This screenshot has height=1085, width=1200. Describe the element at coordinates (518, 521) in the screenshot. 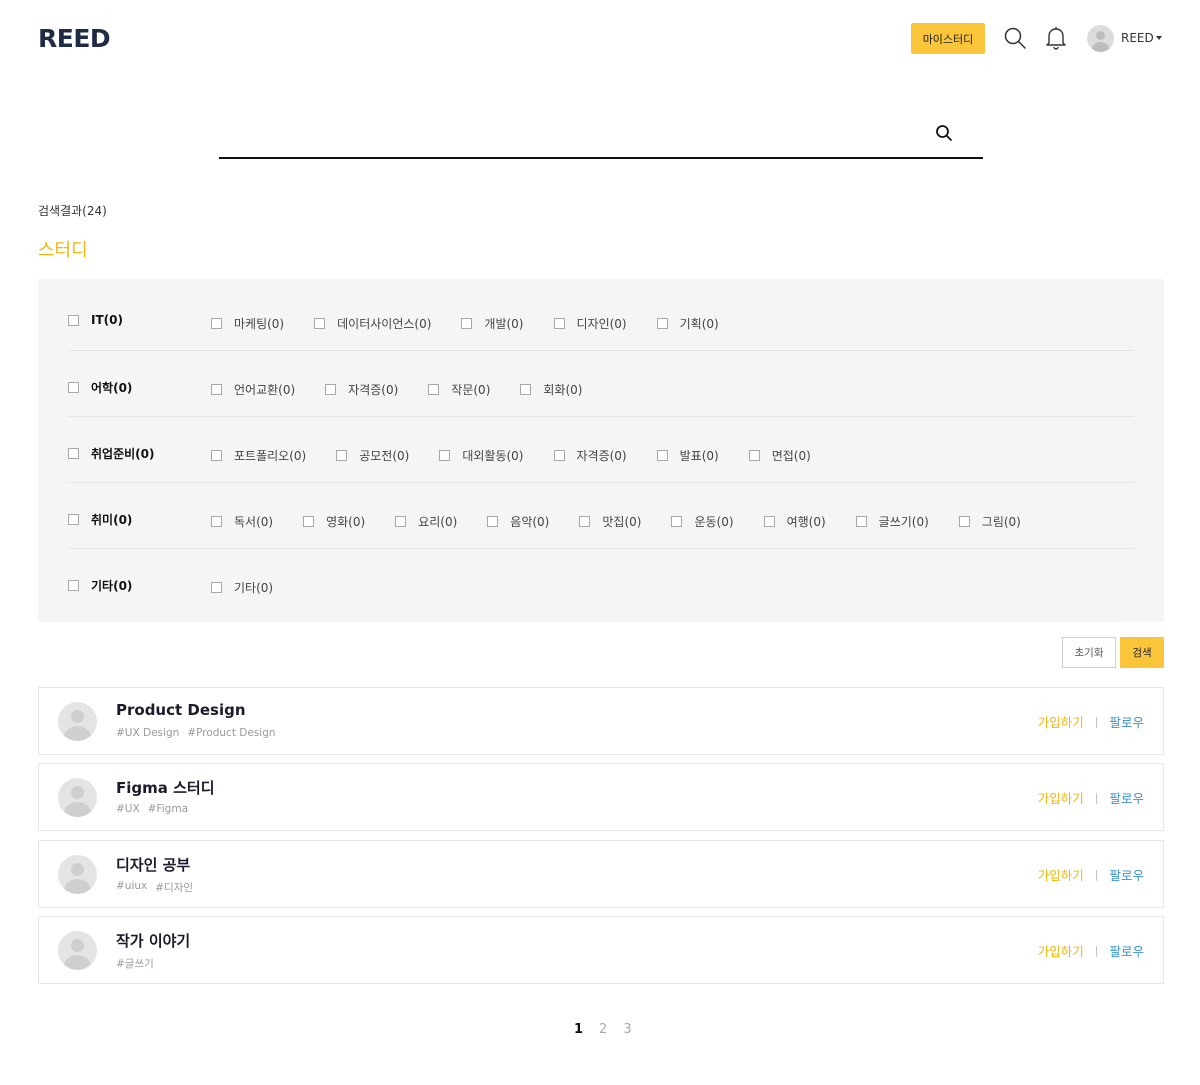

I see `subcategory-checkbox: 음악(0)` at that location.